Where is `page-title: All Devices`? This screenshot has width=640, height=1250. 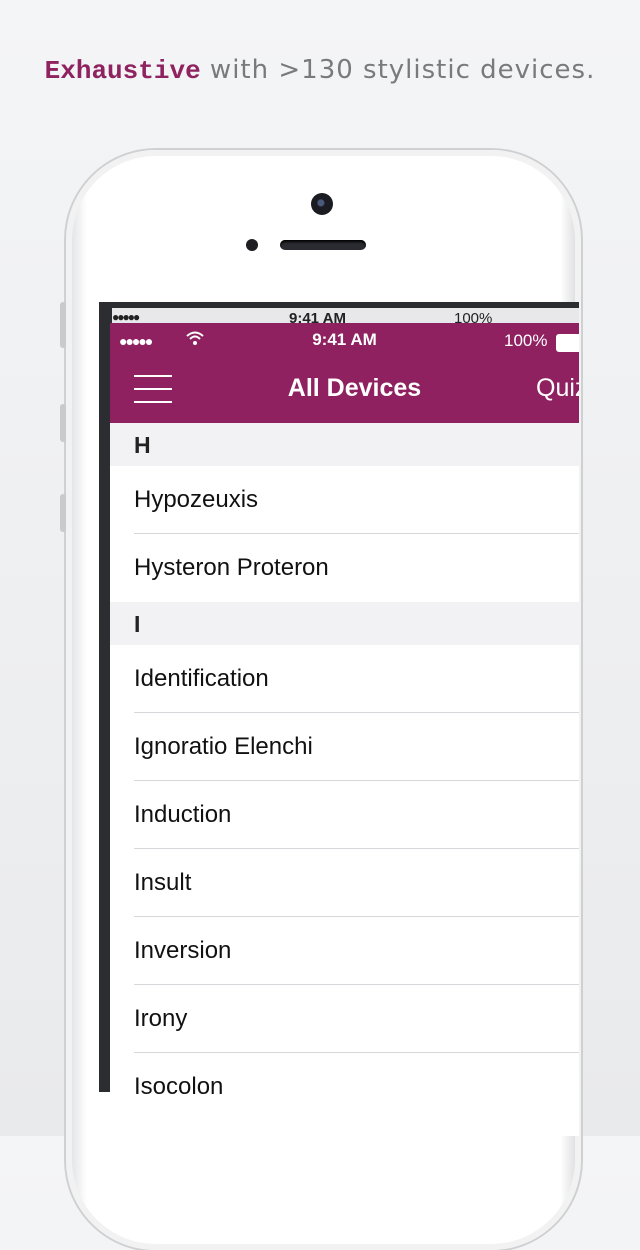
page-title: All Devices is located at coordinates (354, 388).